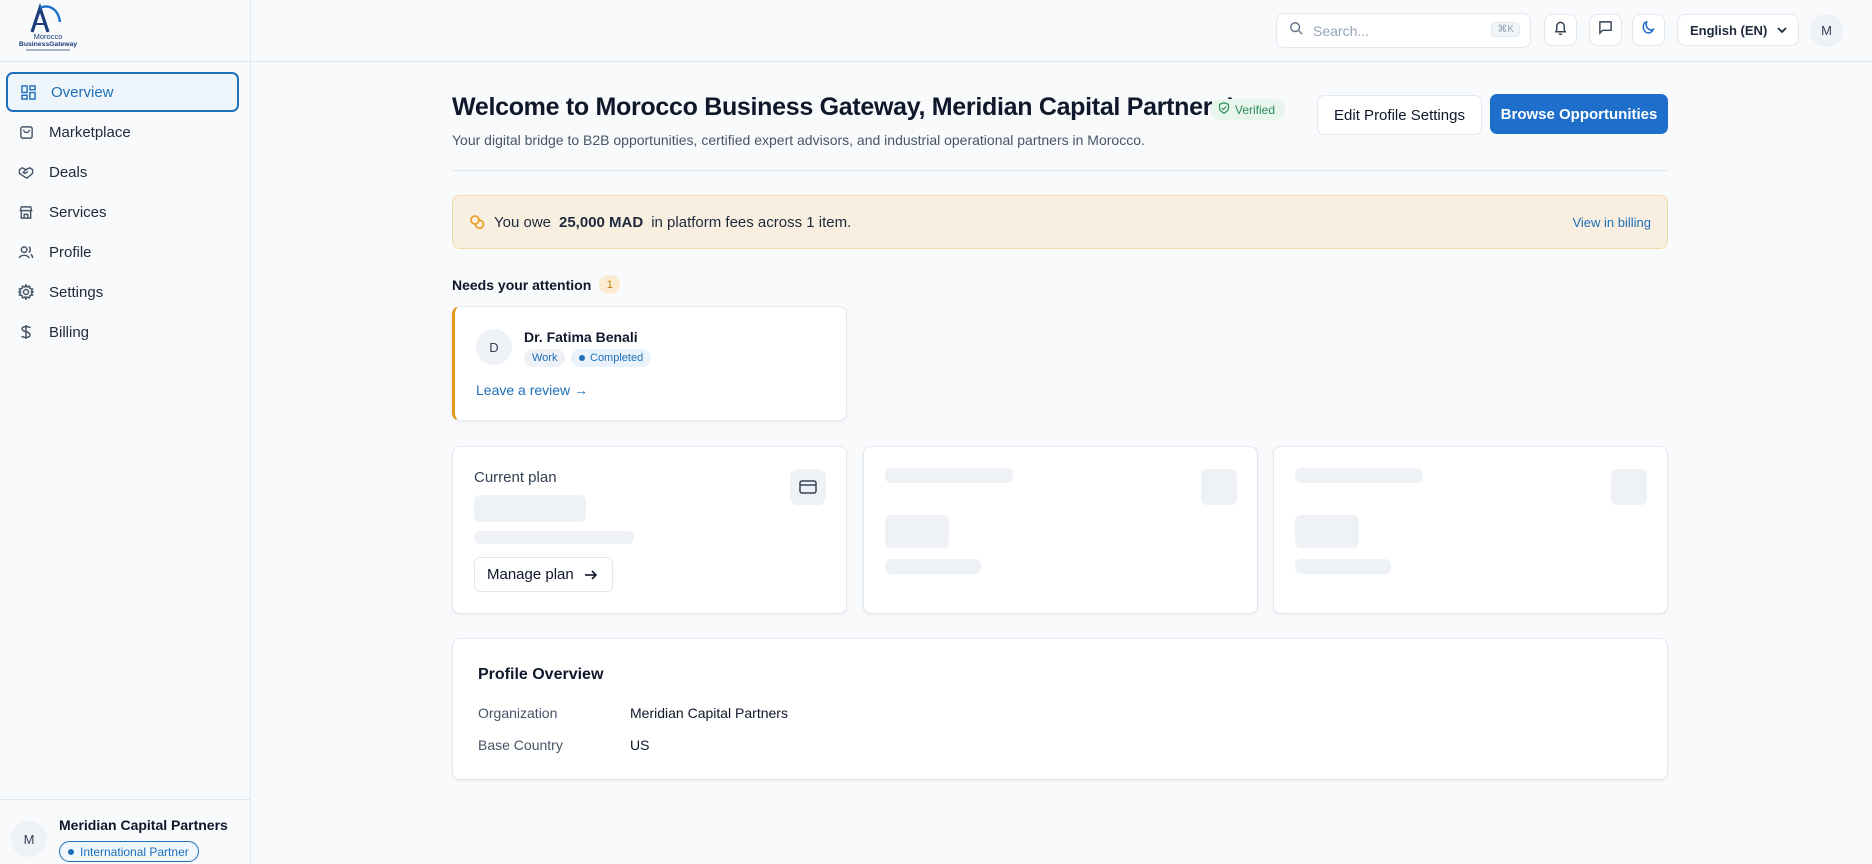  I want to click on fee-prefix: You owe, so click(522, 222).